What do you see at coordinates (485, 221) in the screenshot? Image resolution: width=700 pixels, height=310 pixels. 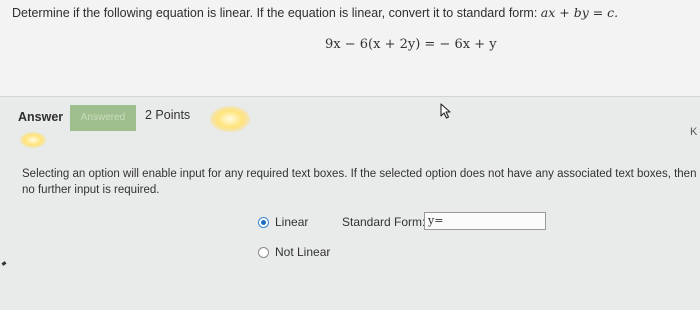 I see `standard-form-input: y=` at bounding box center [485, 221].